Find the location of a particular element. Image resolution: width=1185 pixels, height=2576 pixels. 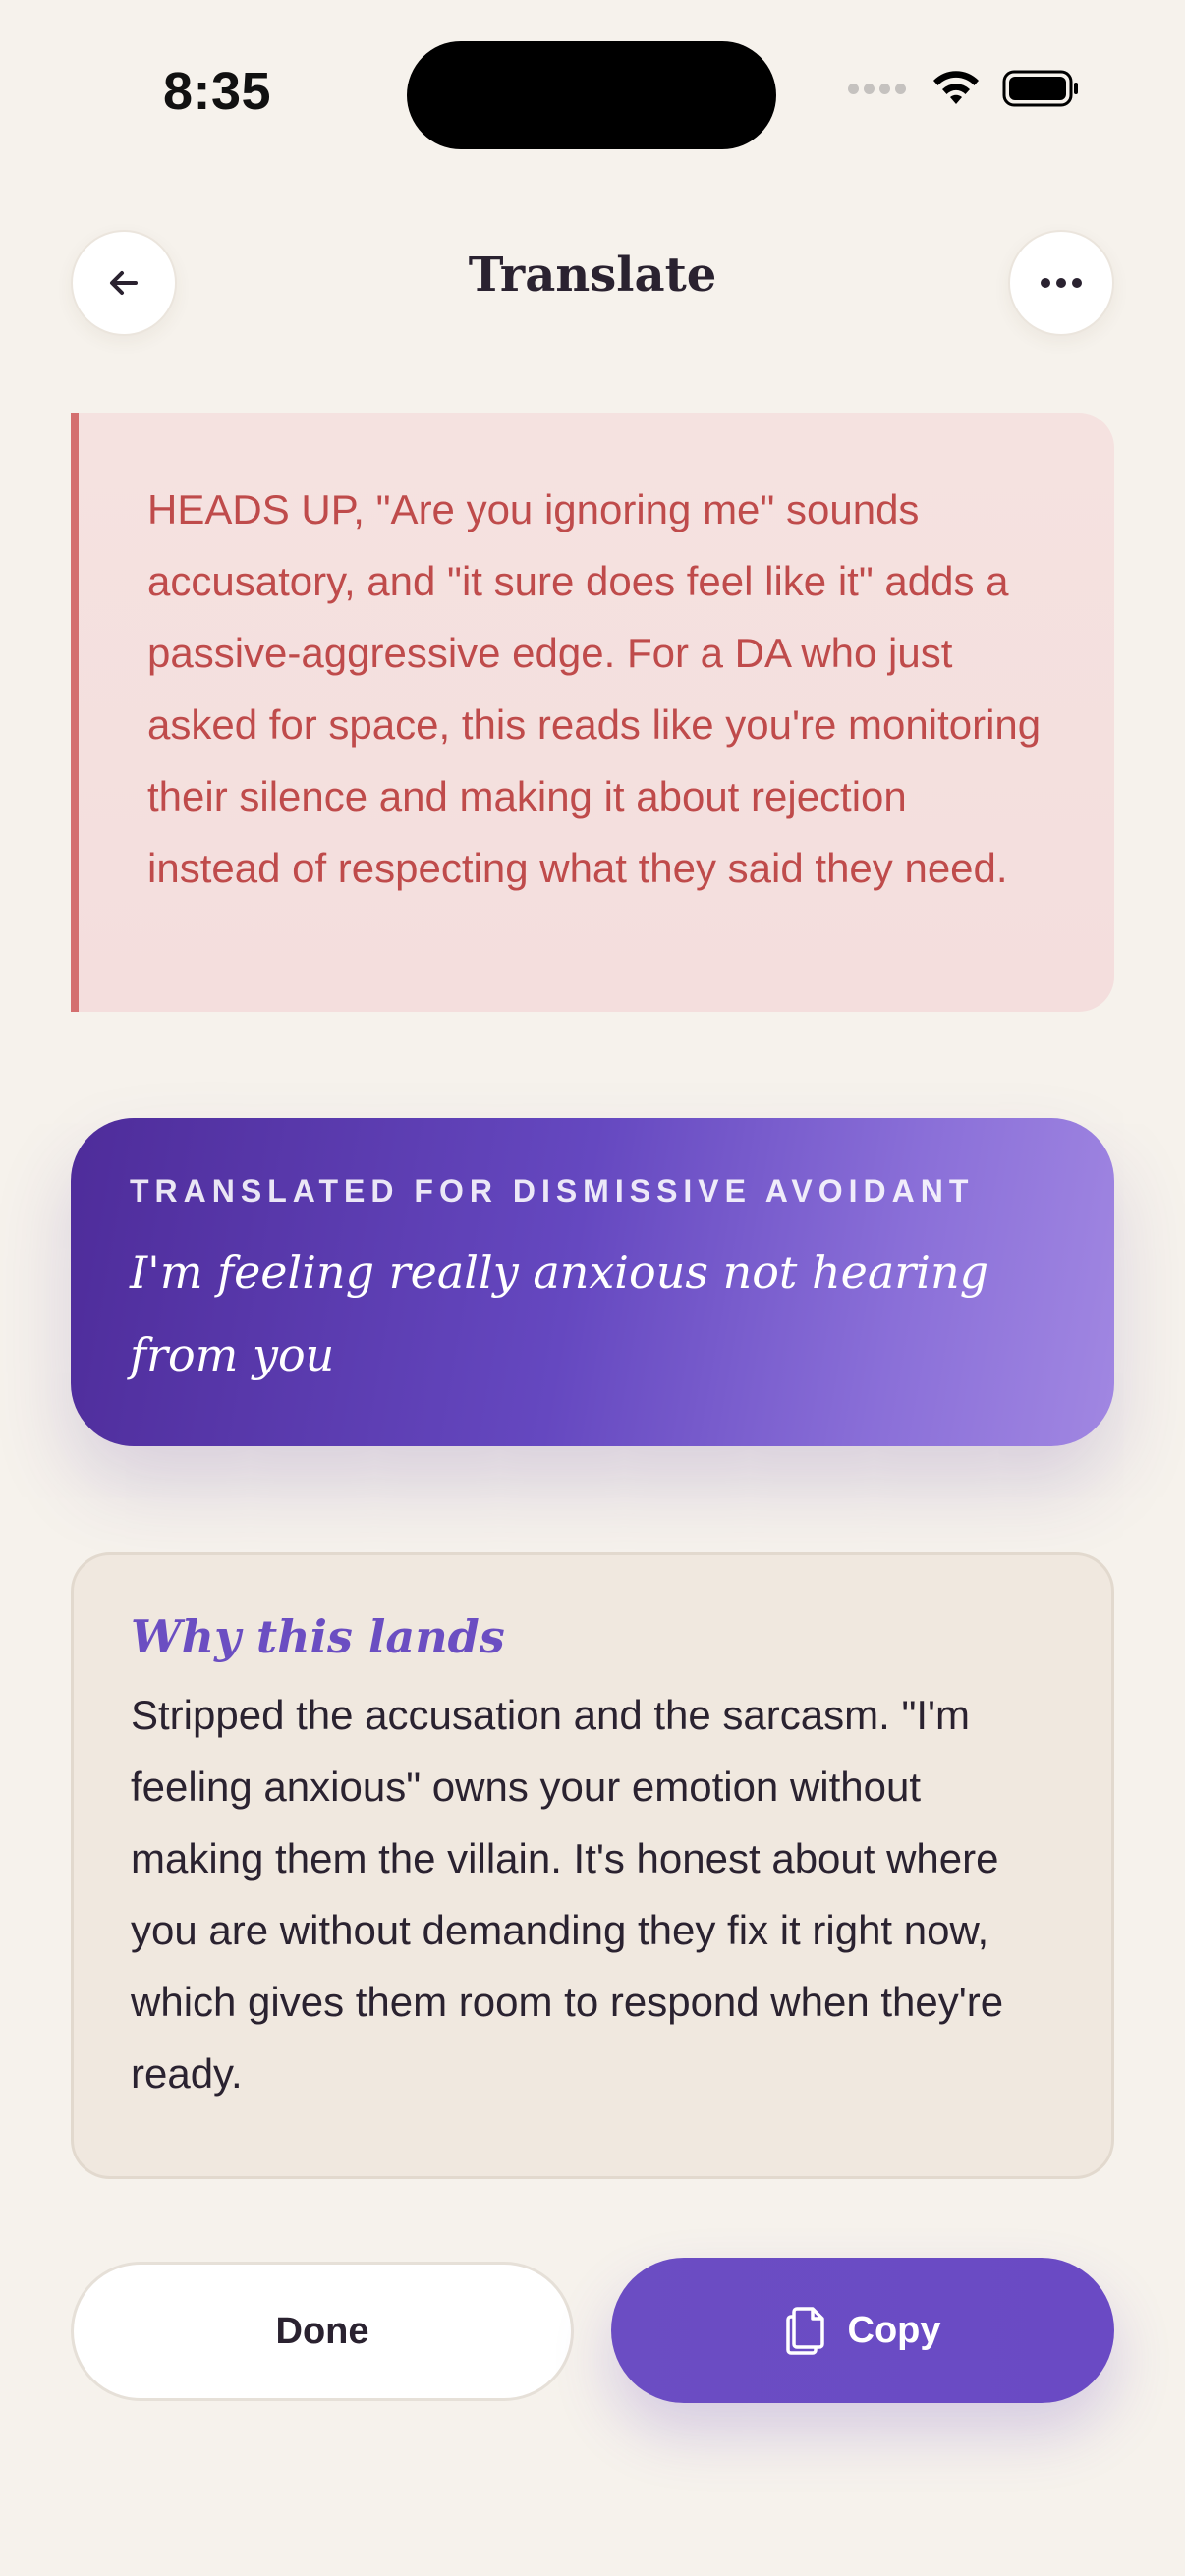

page-title: Translate is located at coordinates (592, 275).